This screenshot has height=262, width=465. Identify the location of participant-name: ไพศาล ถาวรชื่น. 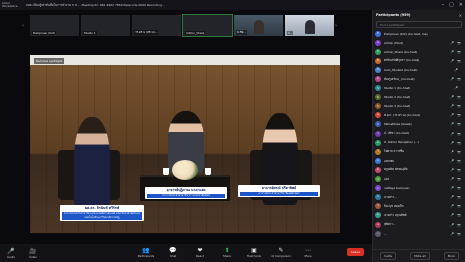
(394, 151).